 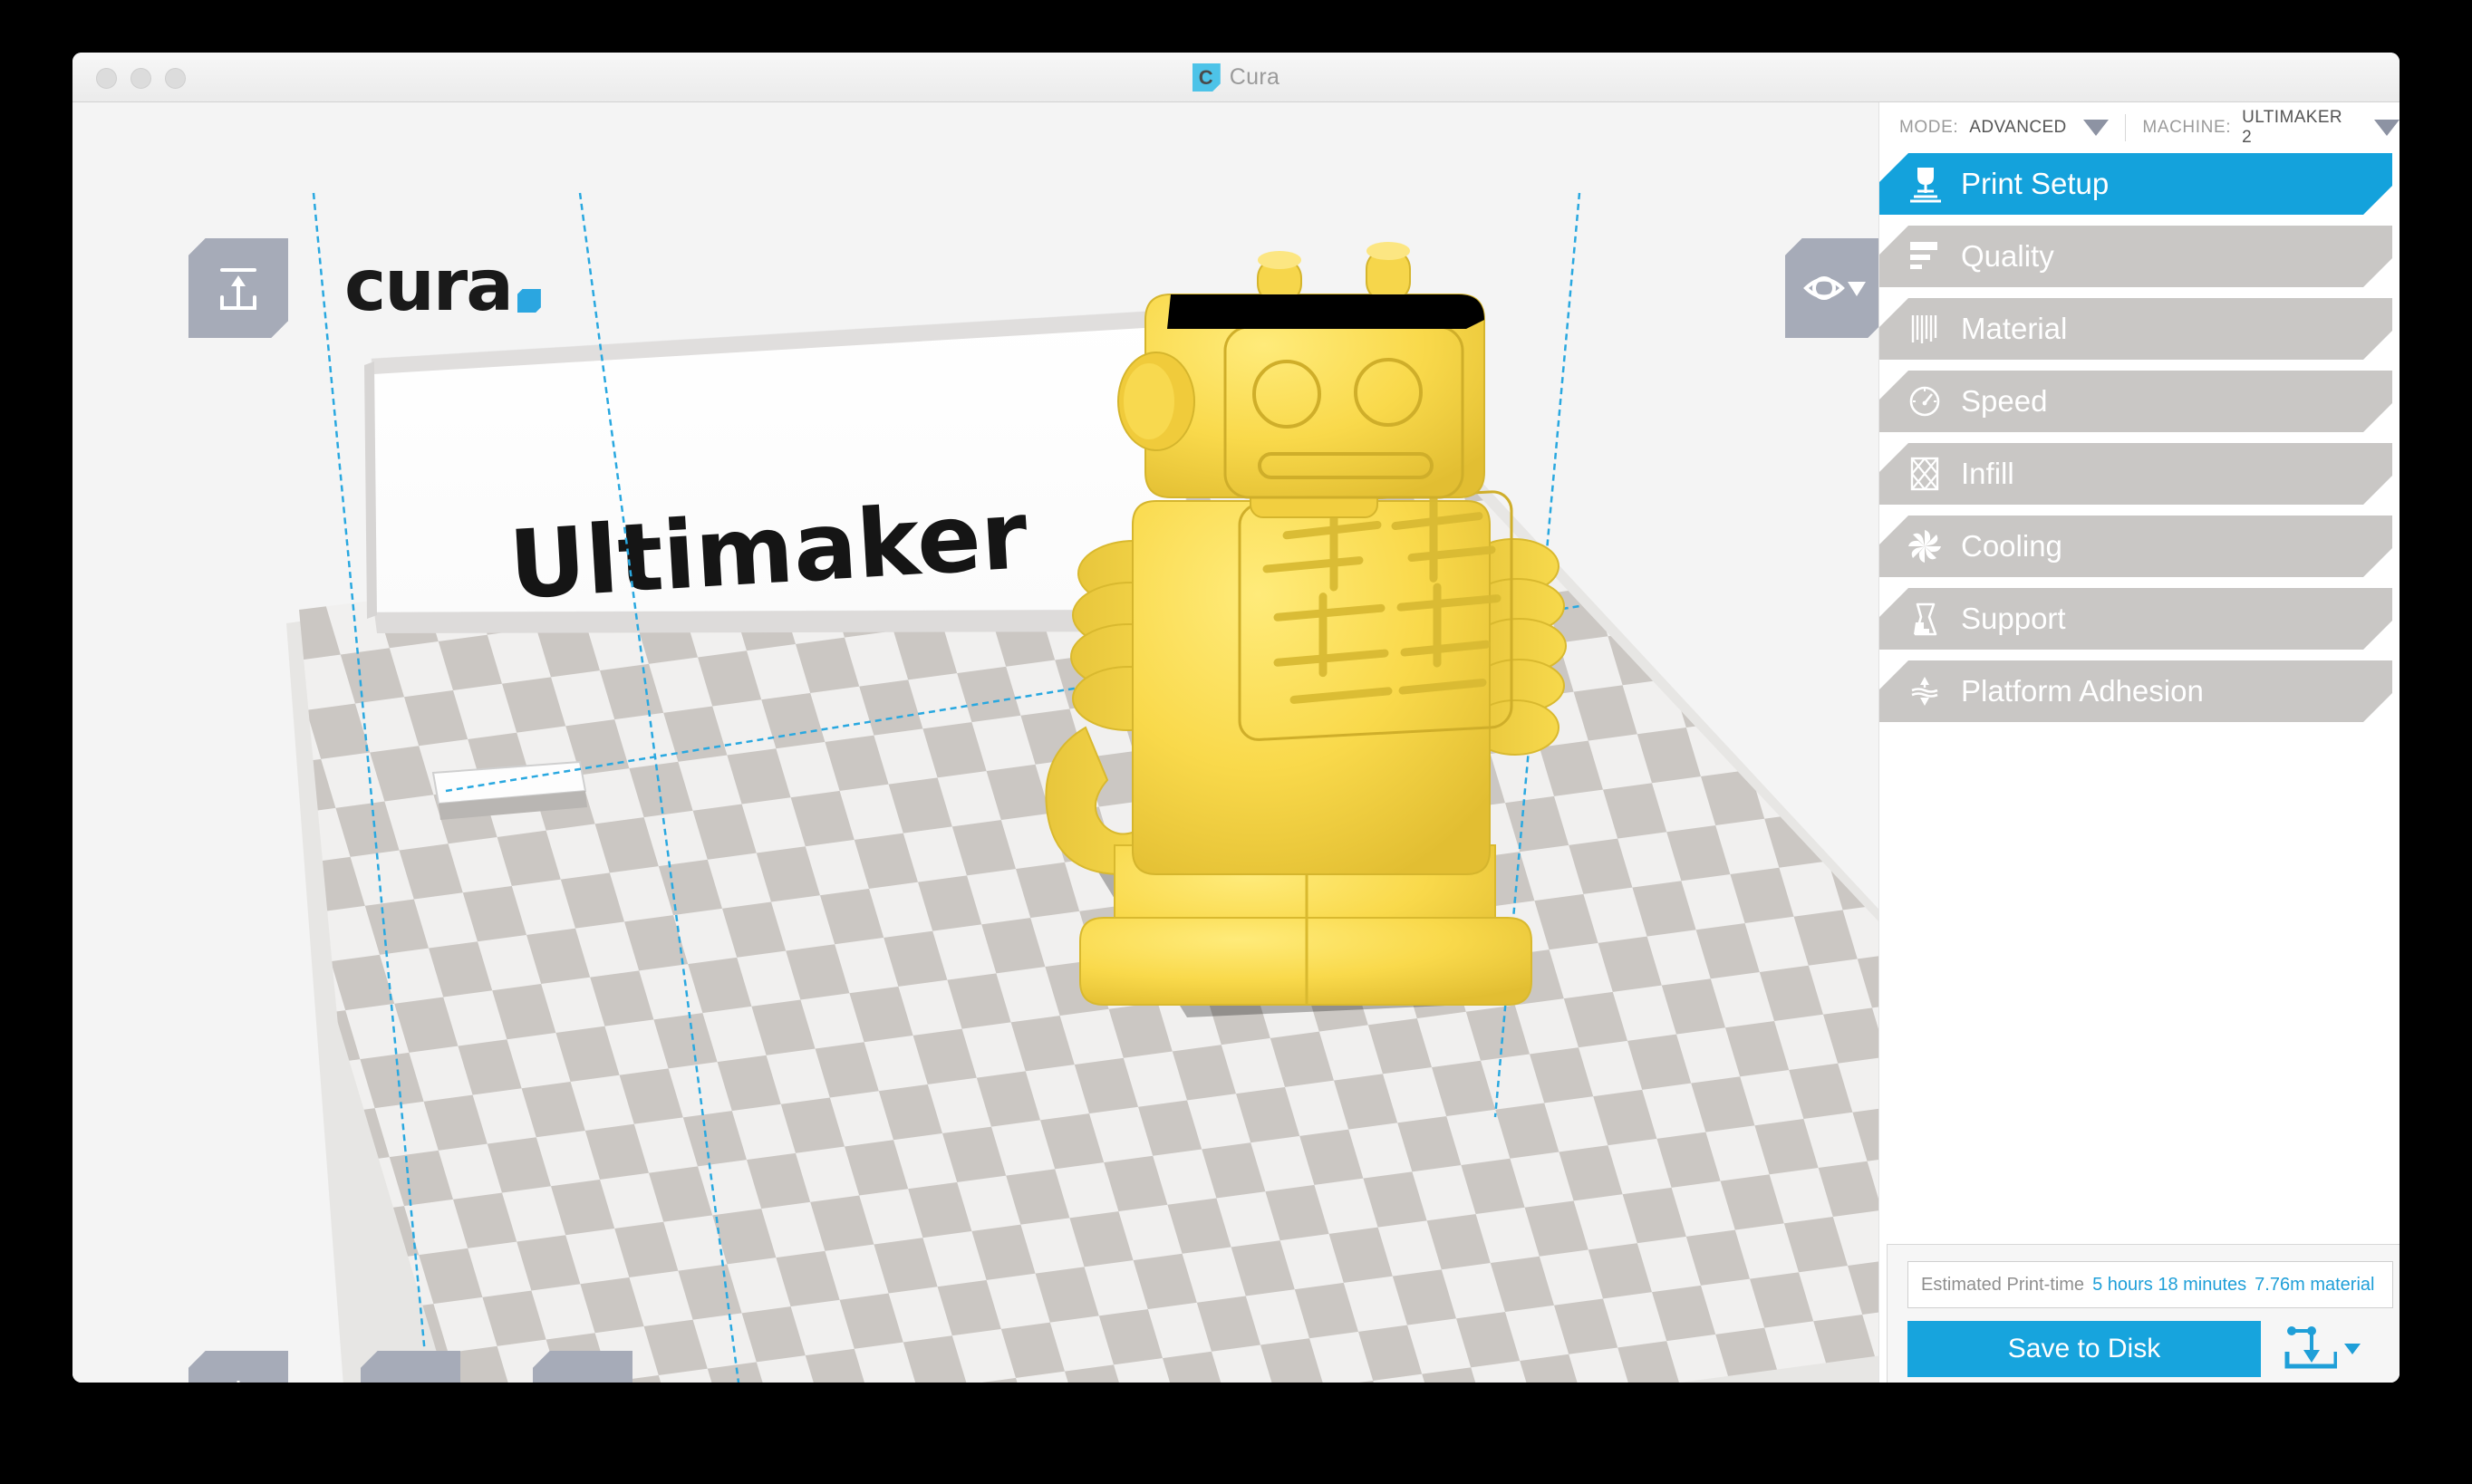 What do you see at coordinates (2135, 547) in the screenshot?
I see `sidebar-item-cooling: Cooling` at bounding box center [2135, 547].